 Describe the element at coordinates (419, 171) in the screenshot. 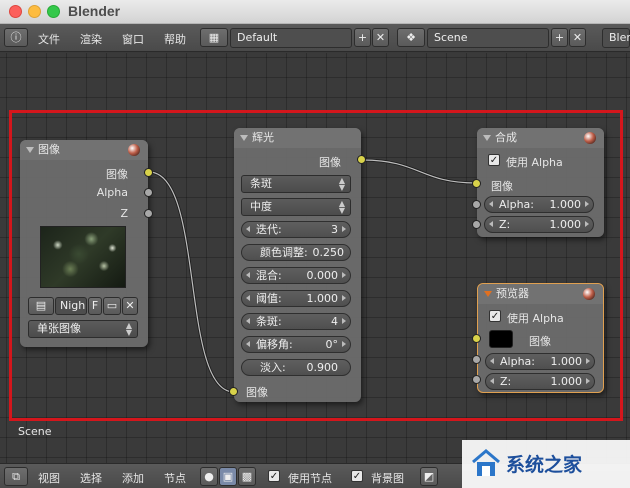

I see `link-glare-to-composite-highlight` at that location.